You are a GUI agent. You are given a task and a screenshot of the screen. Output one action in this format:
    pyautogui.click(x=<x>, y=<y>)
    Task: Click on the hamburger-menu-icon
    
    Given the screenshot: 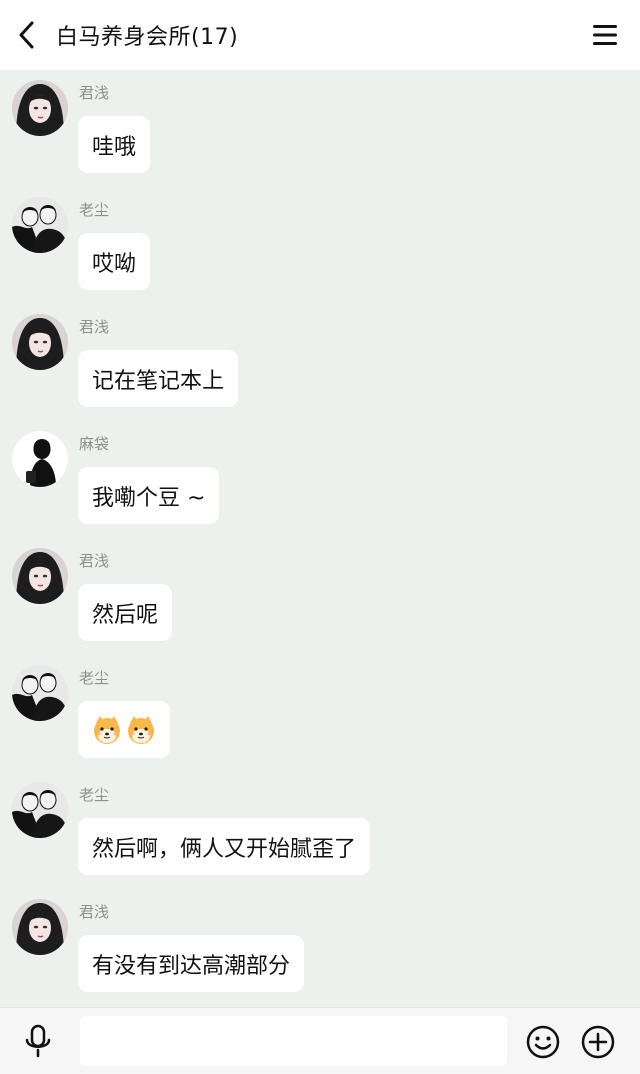 What is the action you would take?
    pyautogui.click(x=605, y=35)
    